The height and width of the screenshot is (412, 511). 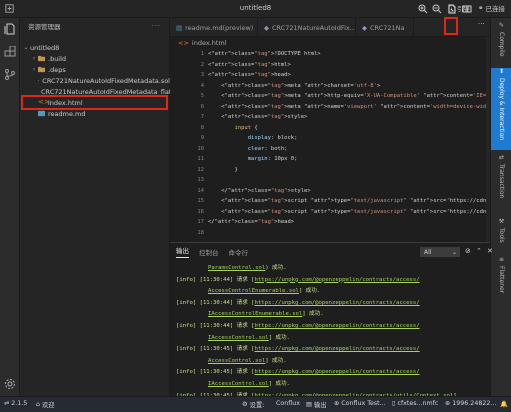 What do you see at coordinates (34, 58) in the screenshot?
I see `chevron-right-icon: ›` at bounding box center [34, 58].